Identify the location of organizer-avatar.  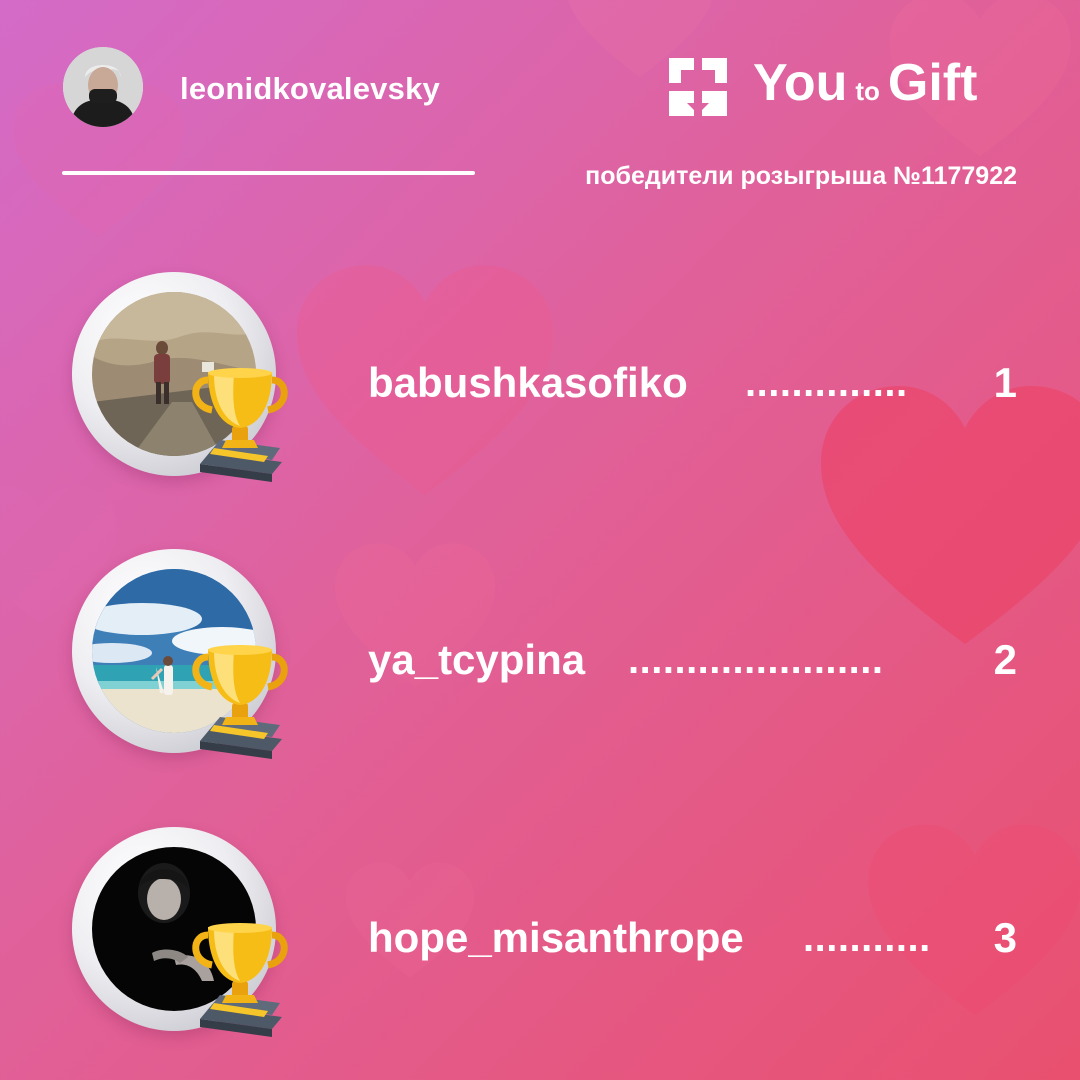
(103, 87).